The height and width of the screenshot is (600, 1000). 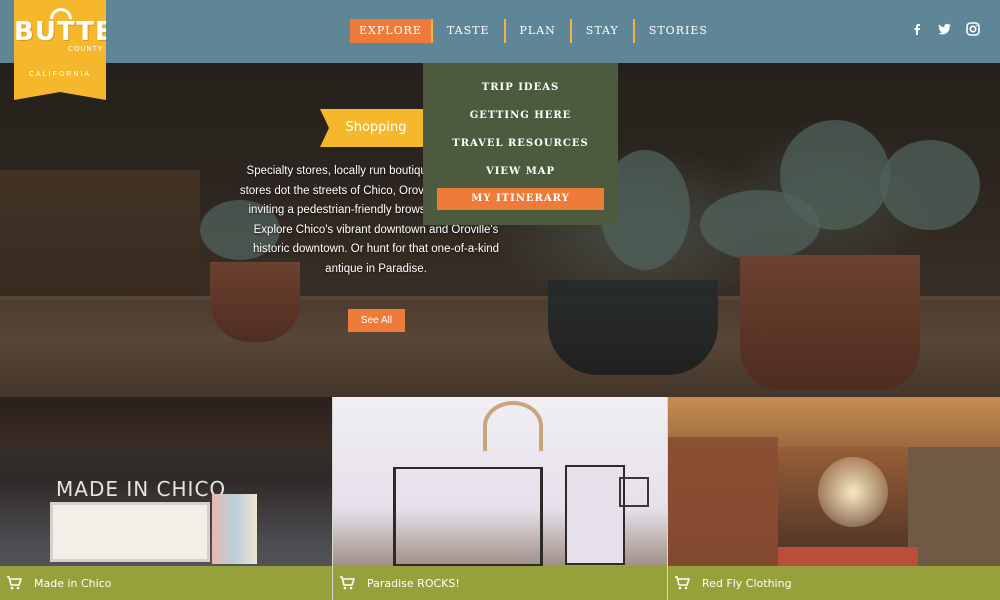 I want to click on tile-red-fly-clothing: Red Fly Clothing, so click(x=834, y=498).